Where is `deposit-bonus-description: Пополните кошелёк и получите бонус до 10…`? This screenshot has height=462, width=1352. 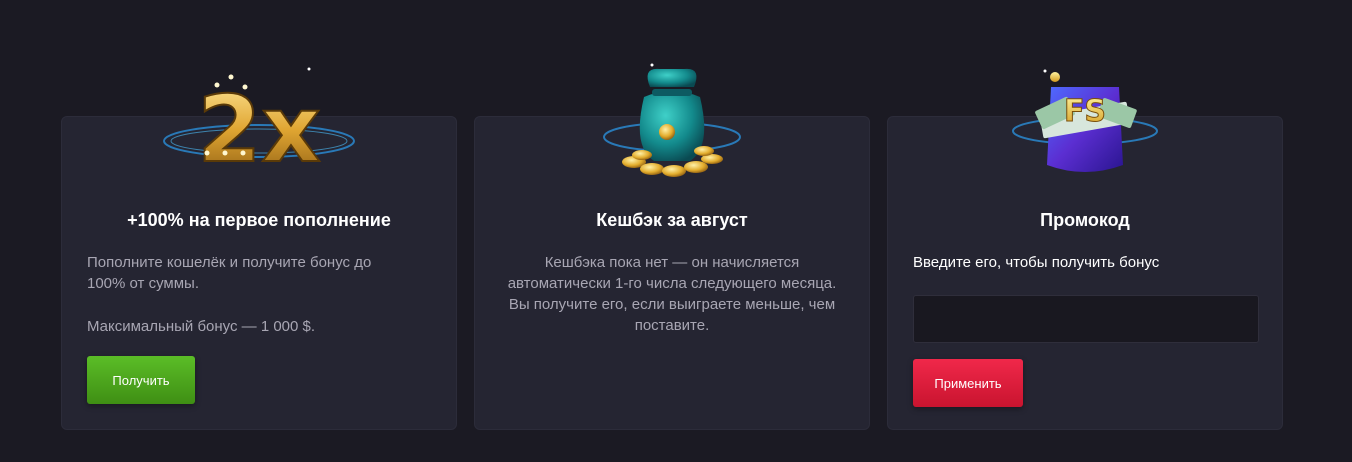
deposit-bonus-description: Пополните кошелёк и получите бонус до 10… is located at coordinates (229, 273).